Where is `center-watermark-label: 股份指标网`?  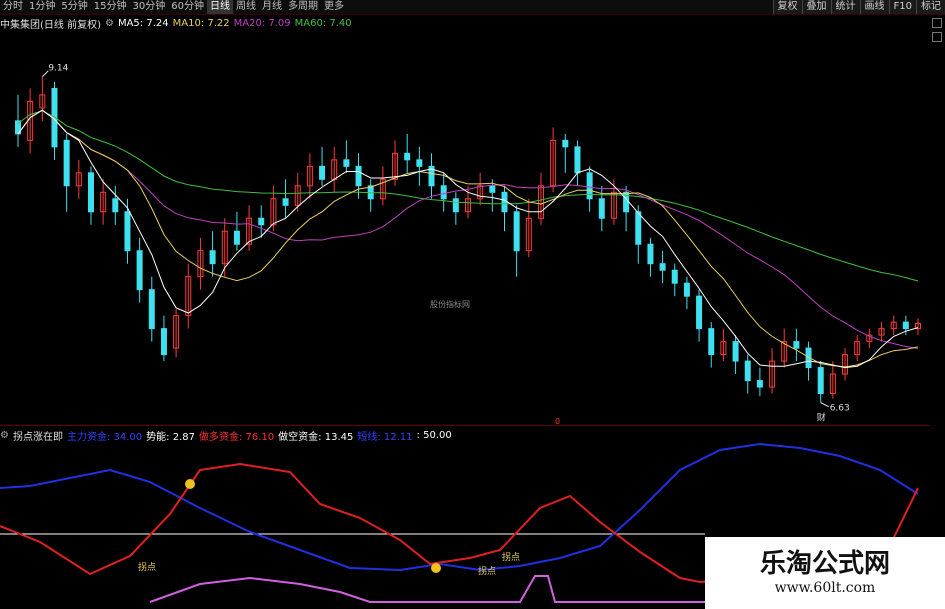
center-watermark-label: 股份指标网 is located at coordinates (450, 304).